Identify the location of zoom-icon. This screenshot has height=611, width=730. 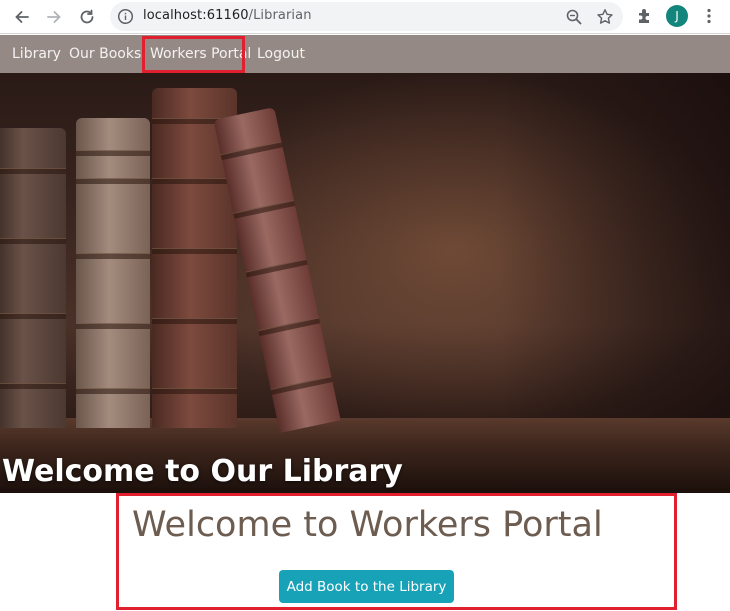
(574, 17).